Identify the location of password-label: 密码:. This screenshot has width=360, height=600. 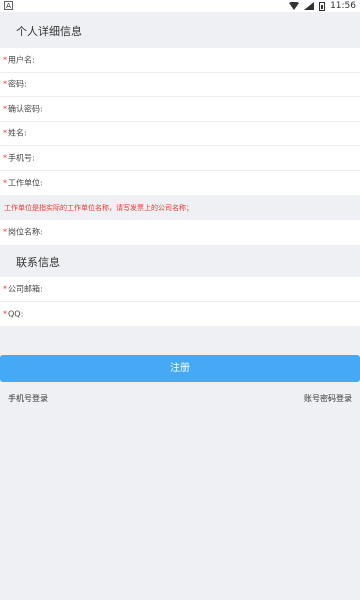
(17, 84).